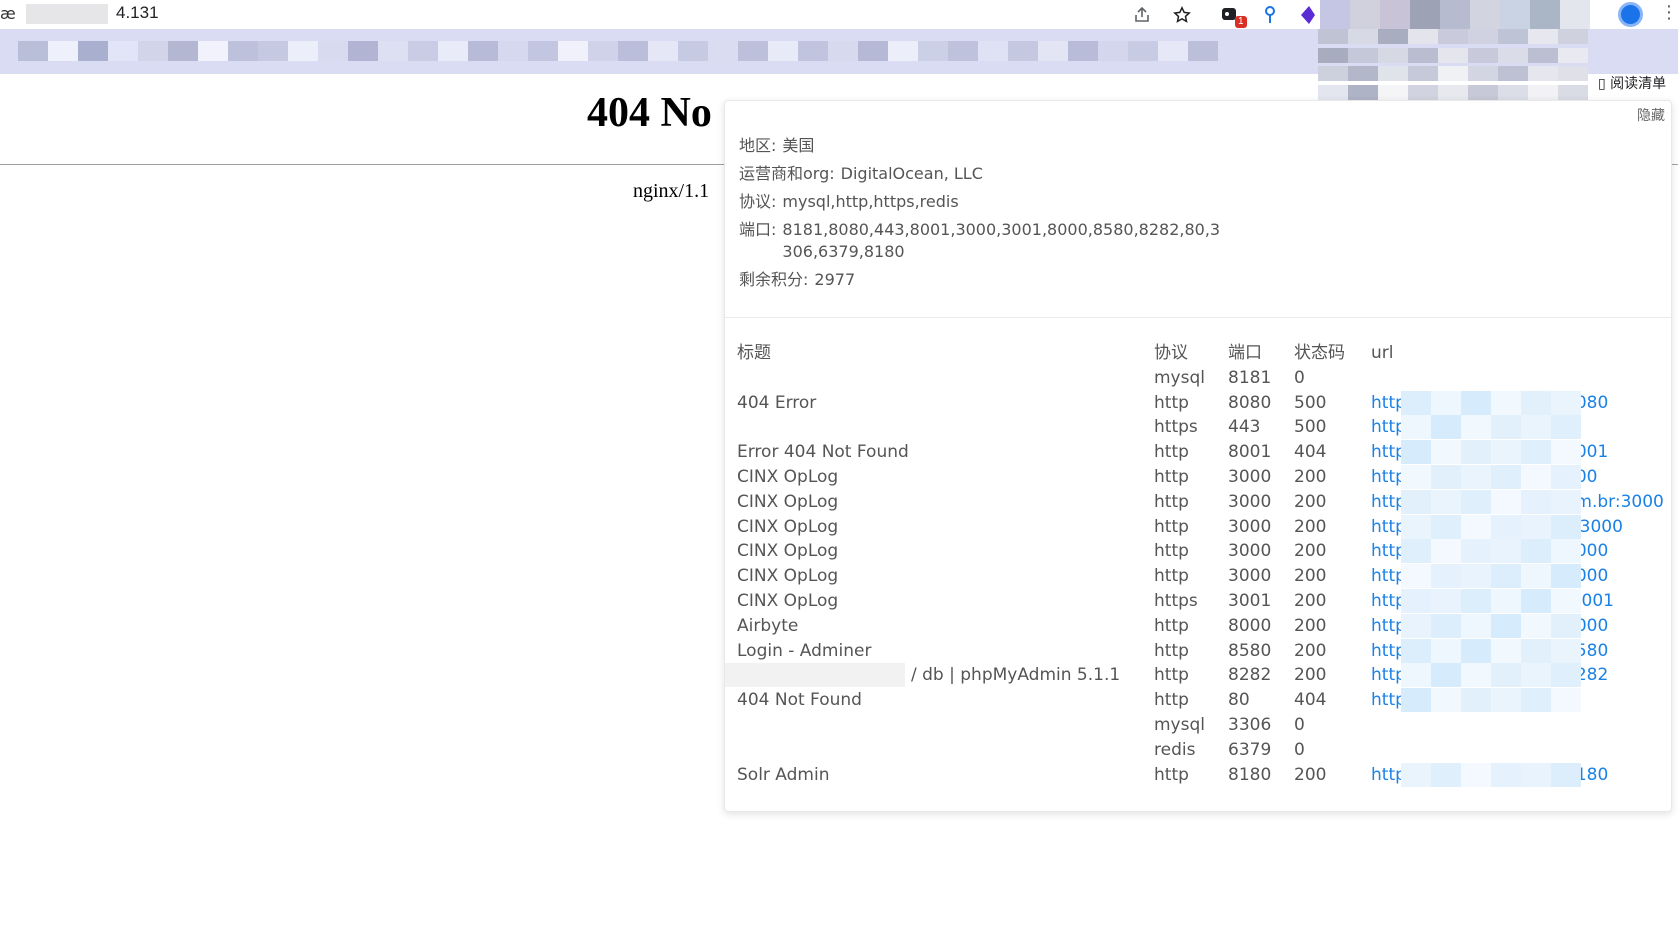 Image resolution: width=1678 pixels, height=941 pixels. I want to click on row-status: 0, so click(1299, 377).